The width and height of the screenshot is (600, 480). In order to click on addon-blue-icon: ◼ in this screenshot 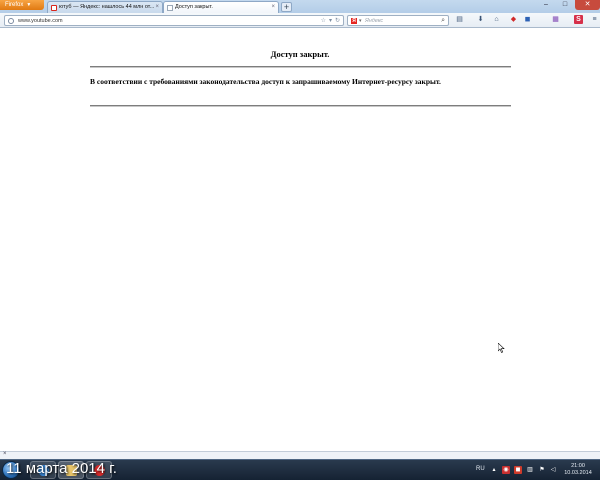, I will do `click(527, 19)`.